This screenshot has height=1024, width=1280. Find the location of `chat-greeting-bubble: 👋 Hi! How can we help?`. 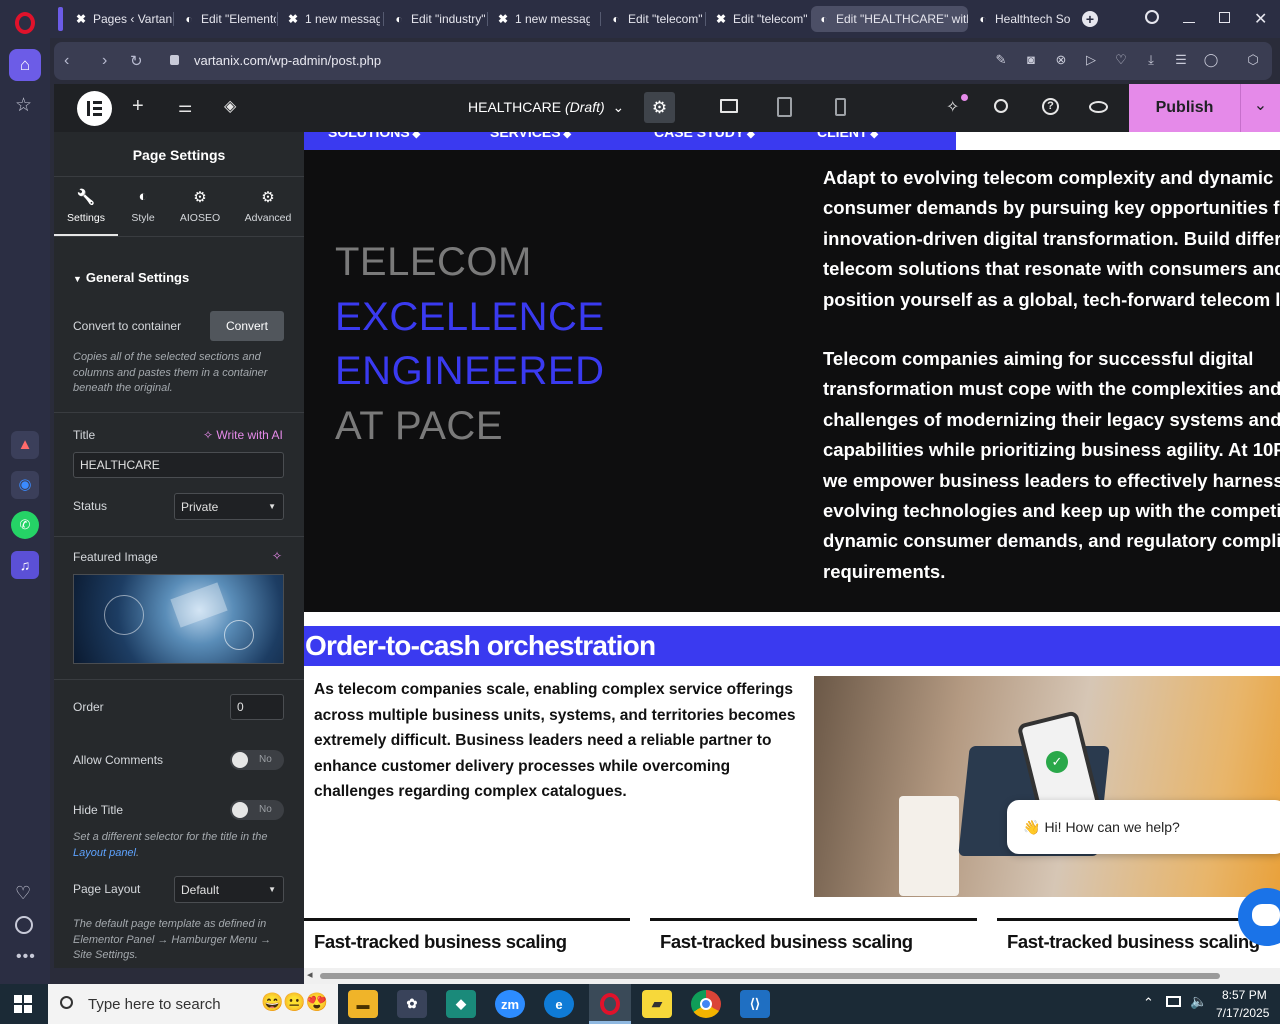

chat-greeting-bubble: 👋 Hi! How can we help? is located at coordinates (1143, 827).